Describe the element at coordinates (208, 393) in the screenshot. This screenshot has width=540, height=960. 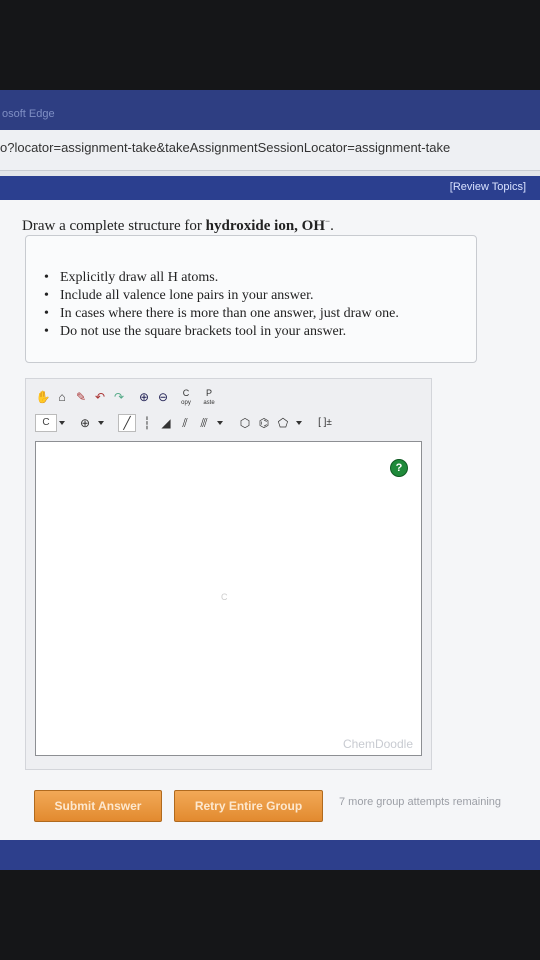
I see `paste-label: P` at that location.